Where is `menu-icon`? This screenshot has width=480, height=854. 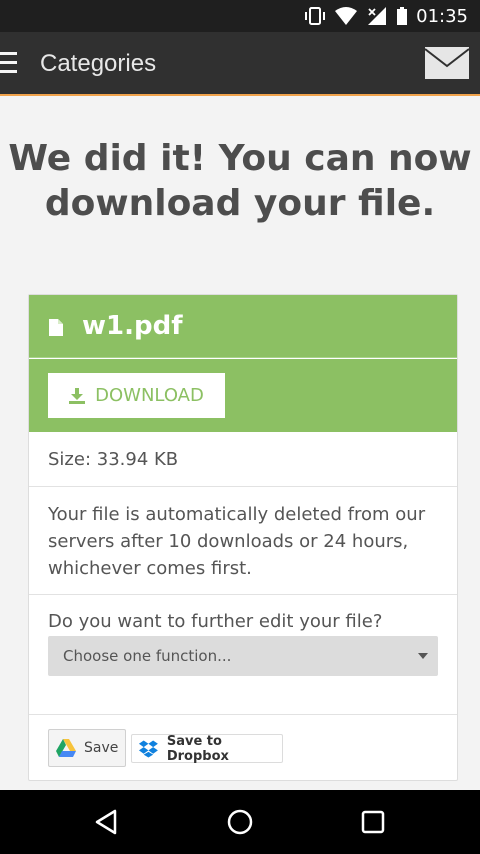
menu-icon is located at coordinates (9, 64).